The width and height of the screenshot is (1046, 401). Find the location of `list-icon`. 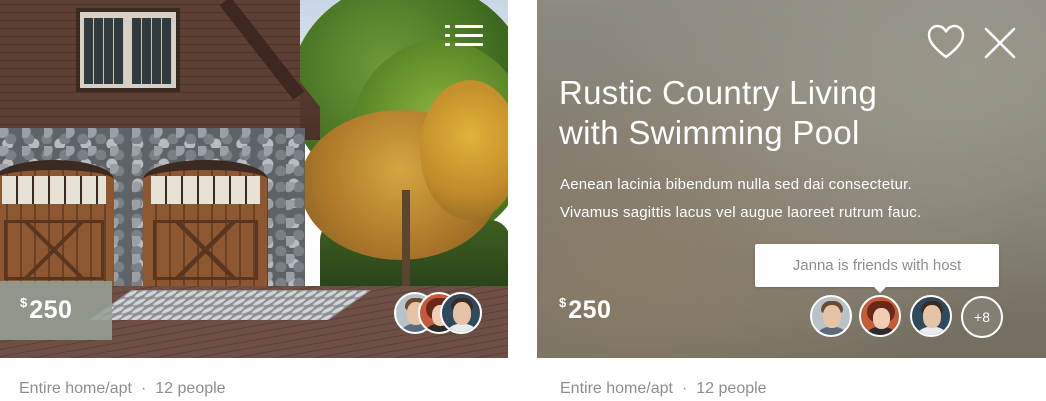

list-icon is located at coordinates (465, 36).